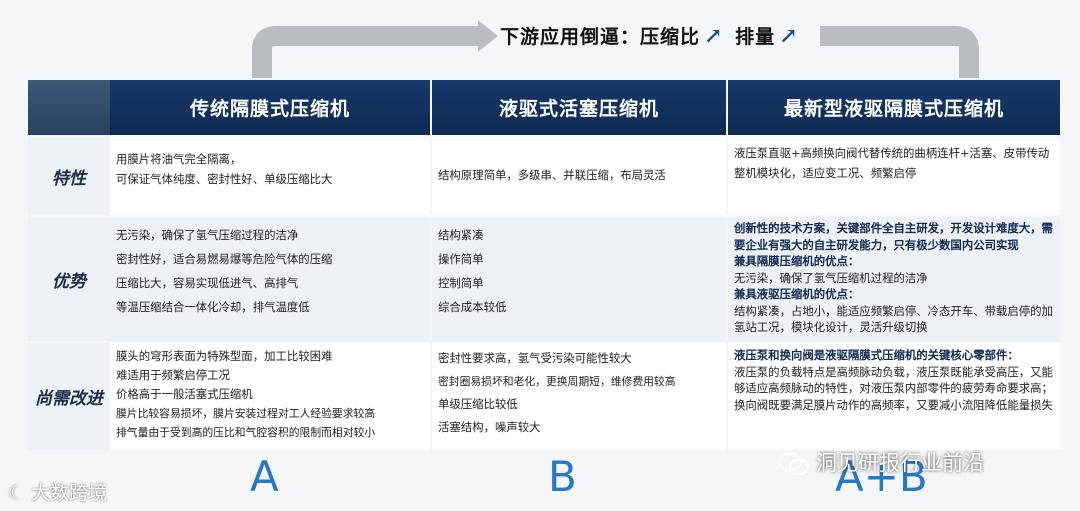 The image size is (1080, 511). What do you see at coordinates (876, 355) in the screenshot?
I see `text-line-bold: 液压泵和换向阀是液驱隔膜式压缩机的关键核心零部件：` at bounding box center [876, 355].